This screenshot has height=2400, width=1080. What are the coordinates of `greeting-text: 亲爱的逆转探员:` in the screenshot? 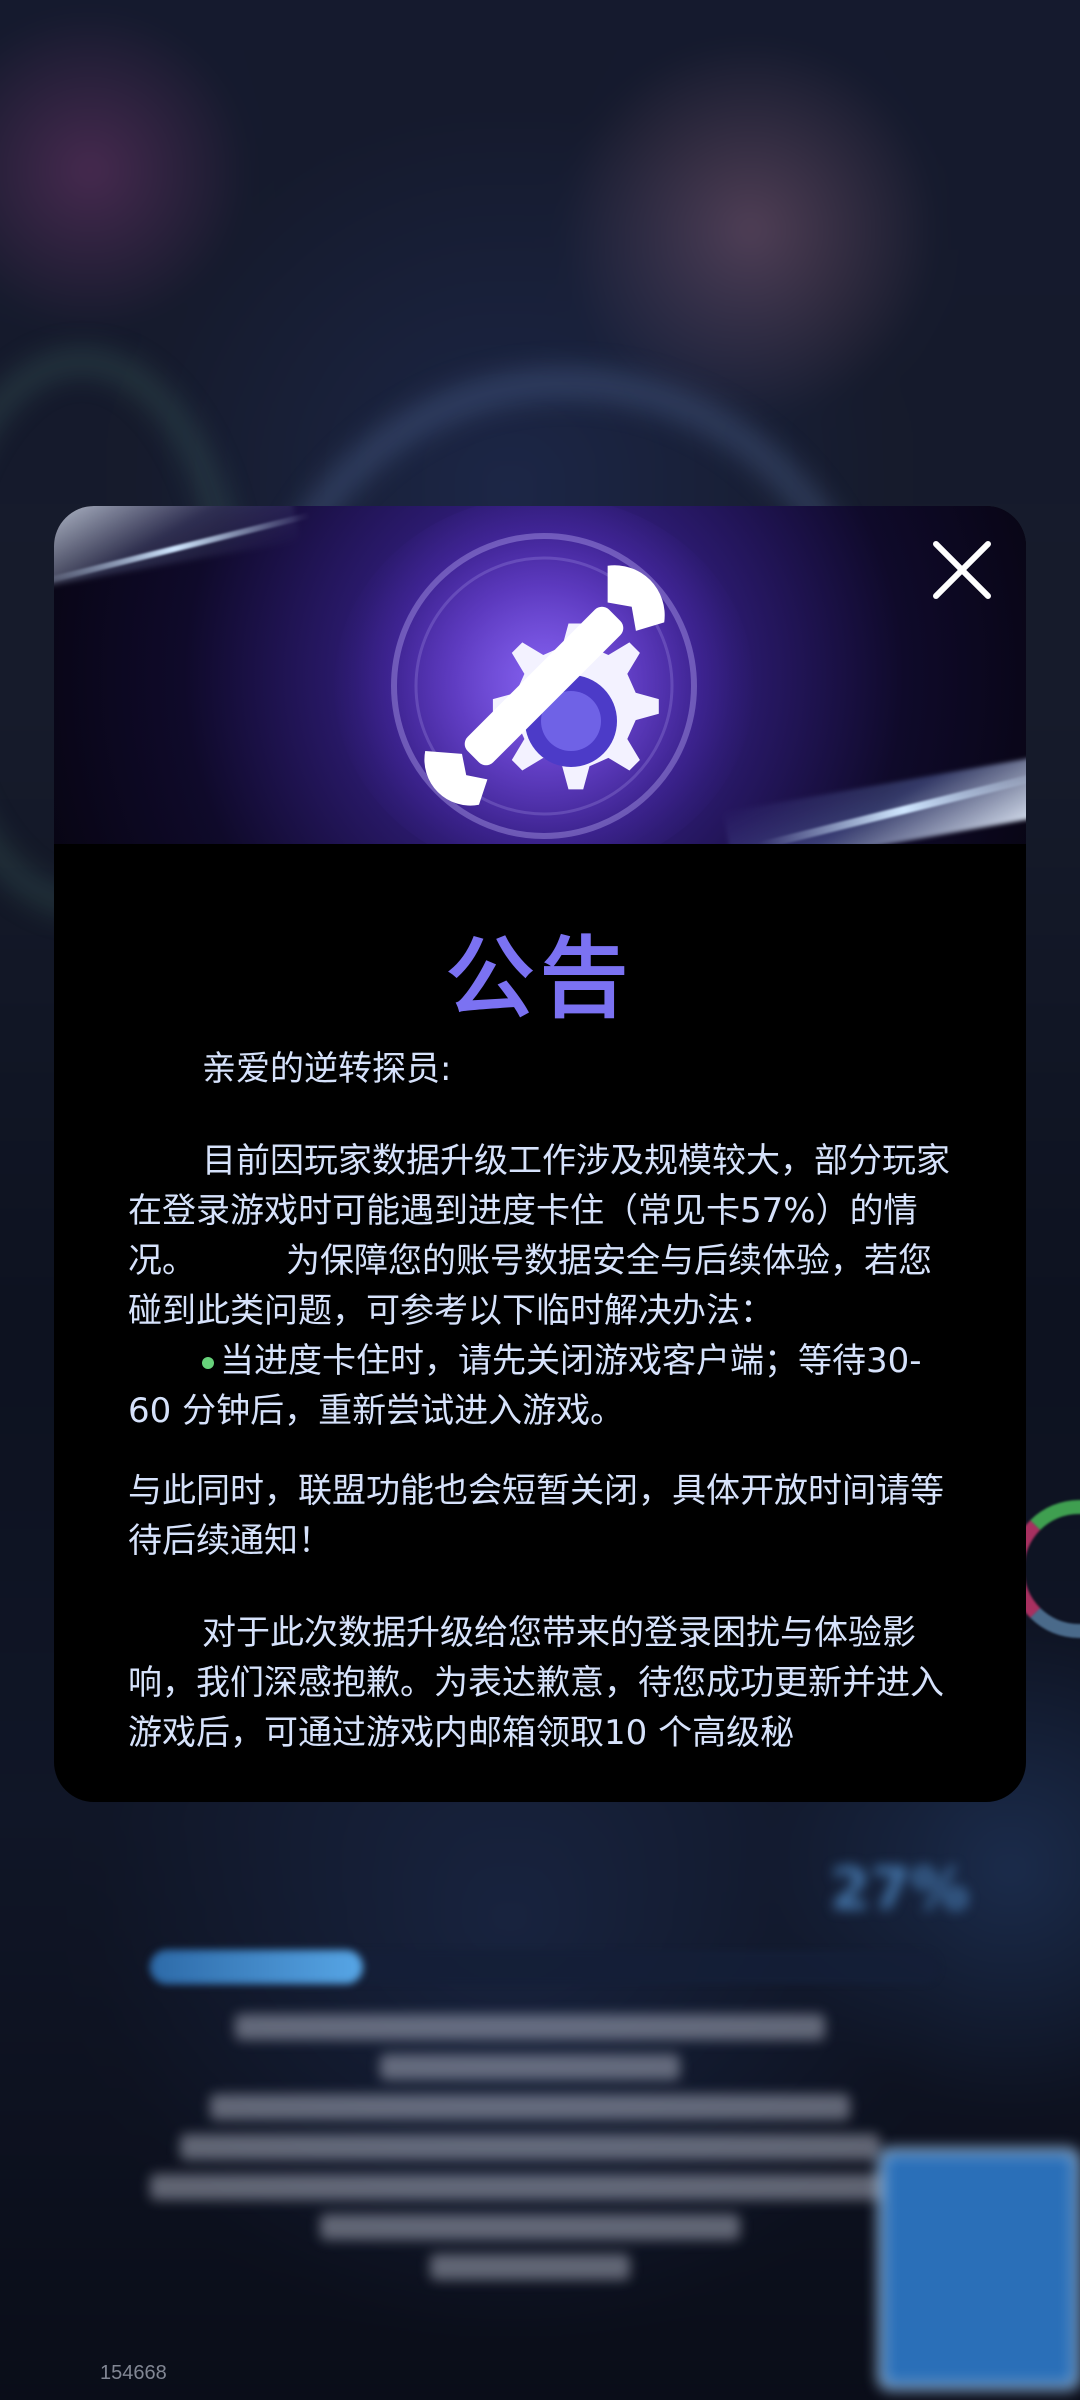 It's located at (327, 1069).